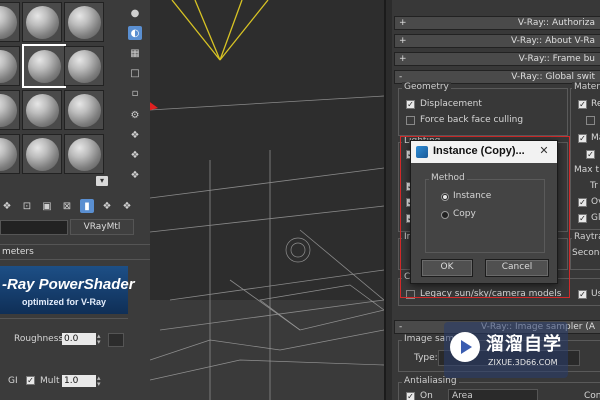 This screenshot has height=400, width=600. Describe the element at coordinates (582, 138) in the screenshot. I see `maps-checkbox: ✓` at that location.